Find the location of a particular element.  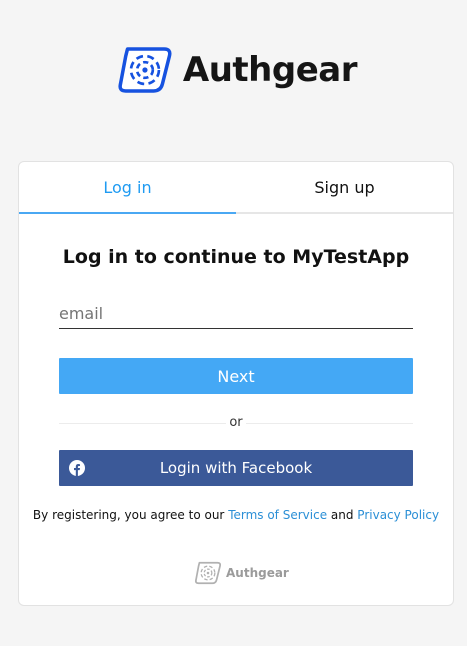

divider-text: or is located at coordinates (236, 423).